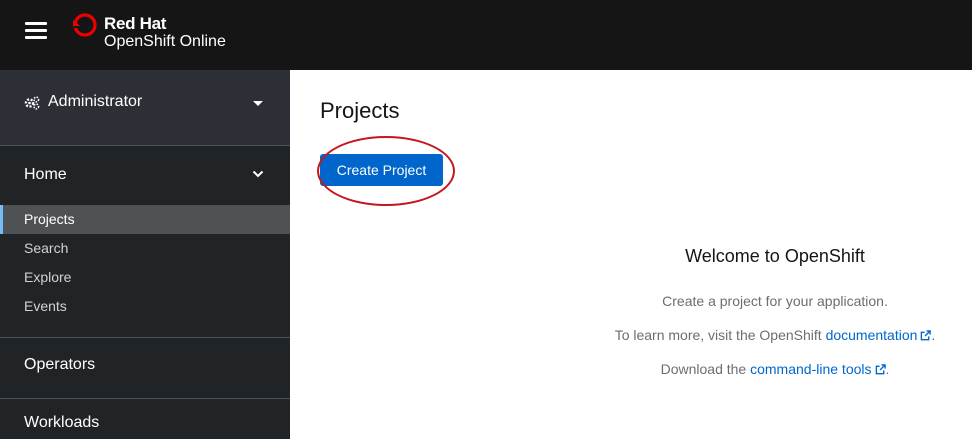 The width and height of the screenshot is (972, 439). What do you see at coordinates (381, 170) in the screenshot?
I see `create-project-button: Create Project` at bounding box center [381, 170].